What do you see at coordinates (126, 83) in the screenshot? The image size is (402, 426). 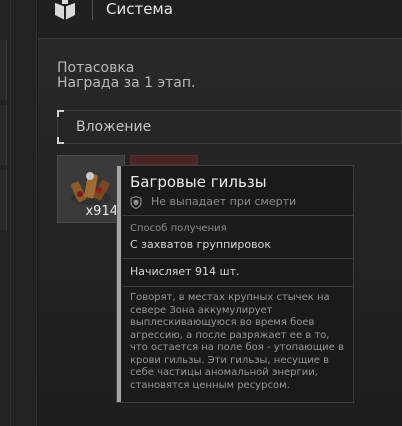 I see `reward-description: Награда за 1 этап.` at bounding box center [126, 83].